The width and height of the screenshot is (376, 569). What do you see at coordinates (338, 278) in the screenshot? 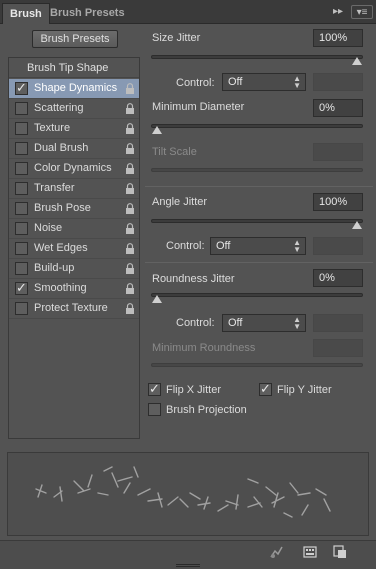
I see `roundness-jitter-value: 0%` at bounding box center [338, 278].